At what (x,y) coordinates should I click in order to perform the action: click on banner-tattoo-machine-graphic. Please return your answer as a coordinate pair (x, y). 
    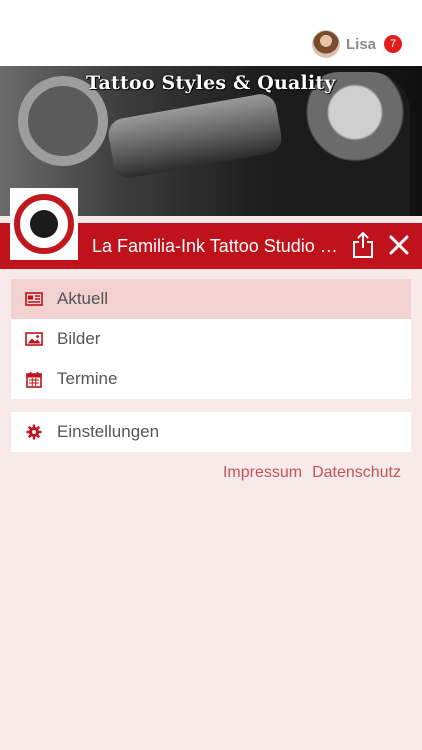
    Looking at the image, I should click on (195, 136).